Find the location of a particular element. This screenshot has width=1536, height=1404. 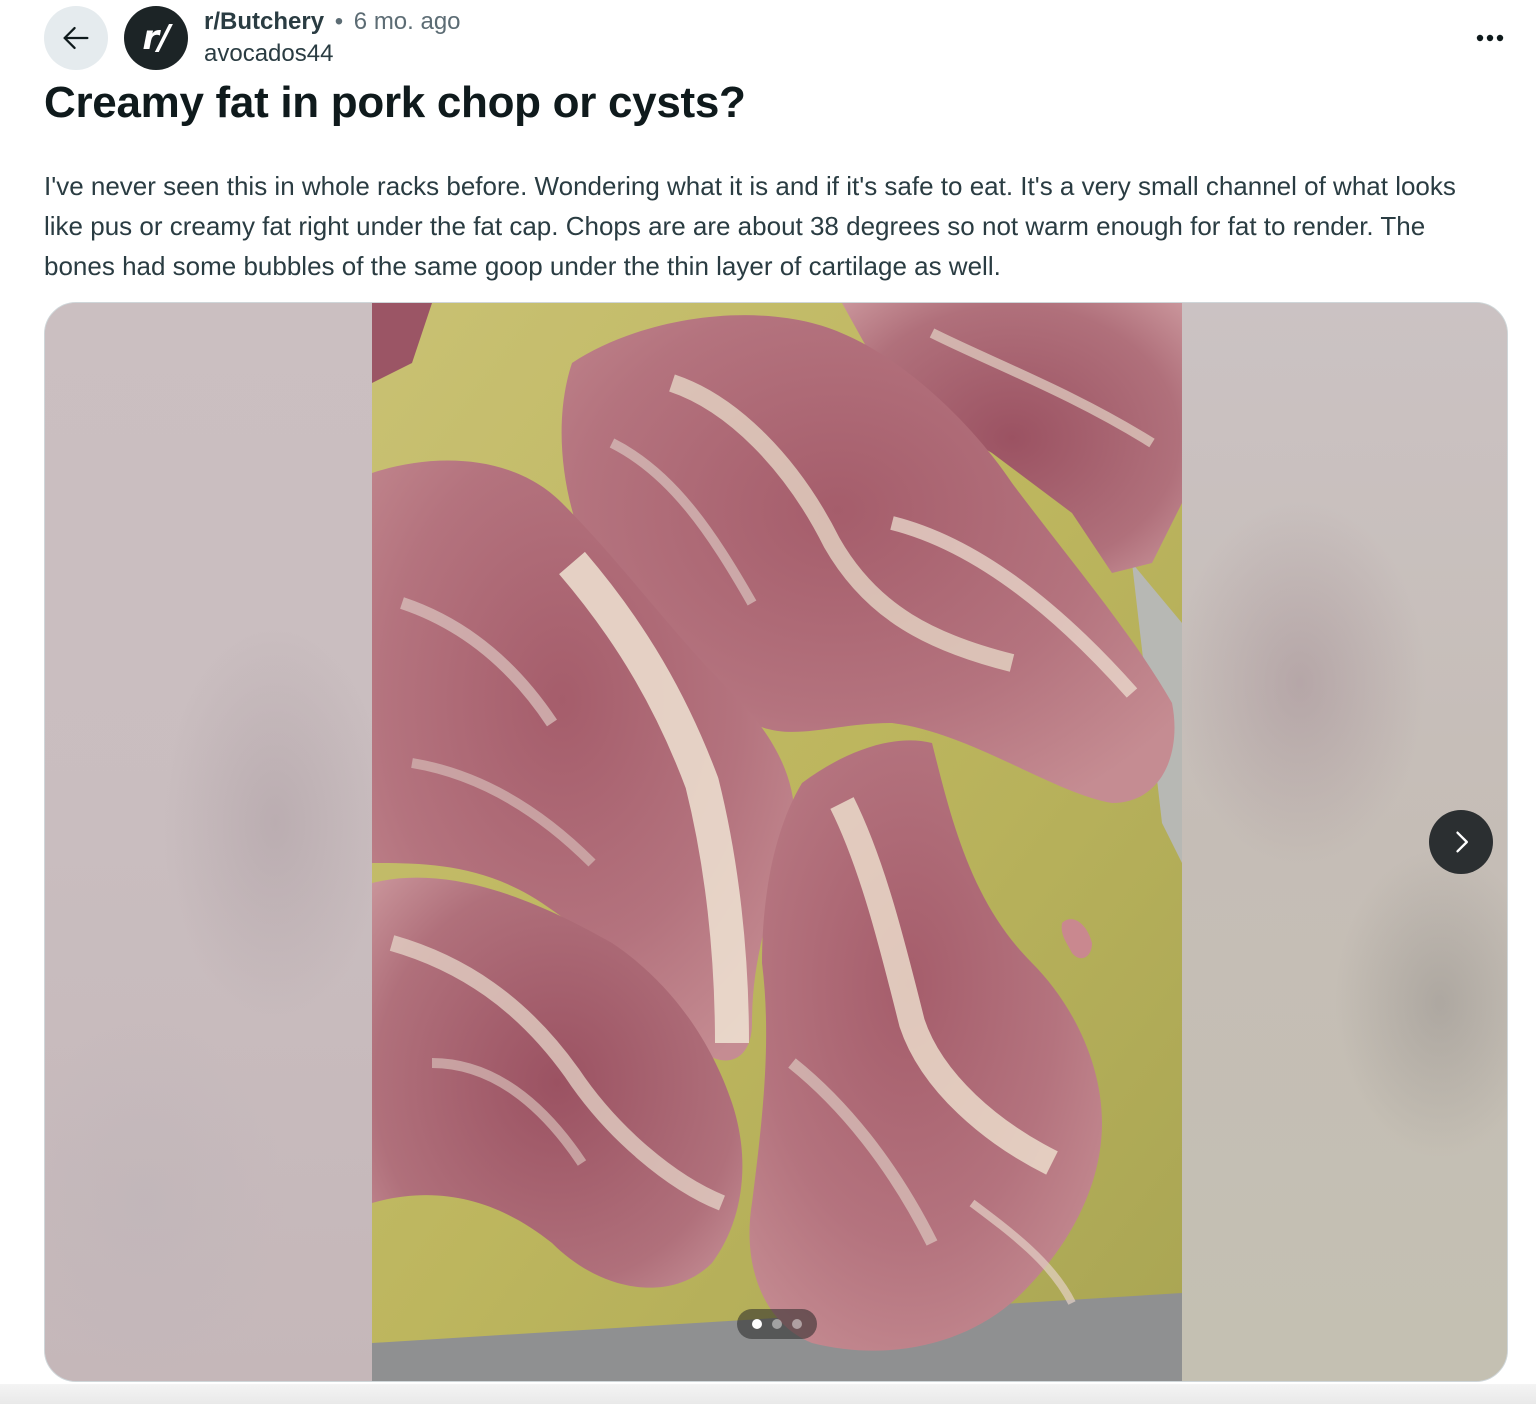

gallery-pagination is located at coordinates (777, 1324).